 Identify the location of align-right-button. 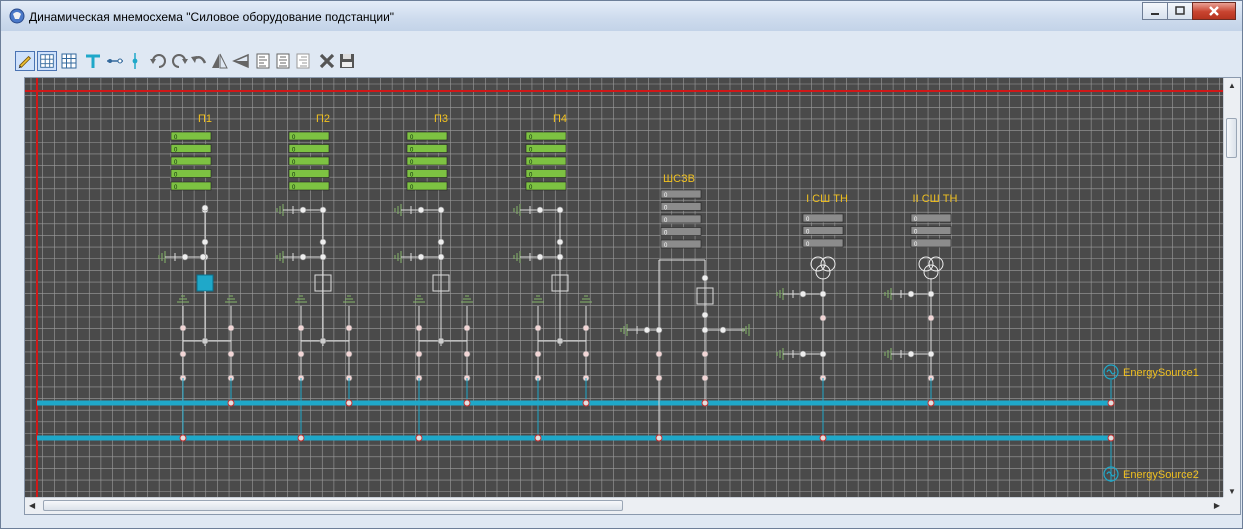
(303, 61).